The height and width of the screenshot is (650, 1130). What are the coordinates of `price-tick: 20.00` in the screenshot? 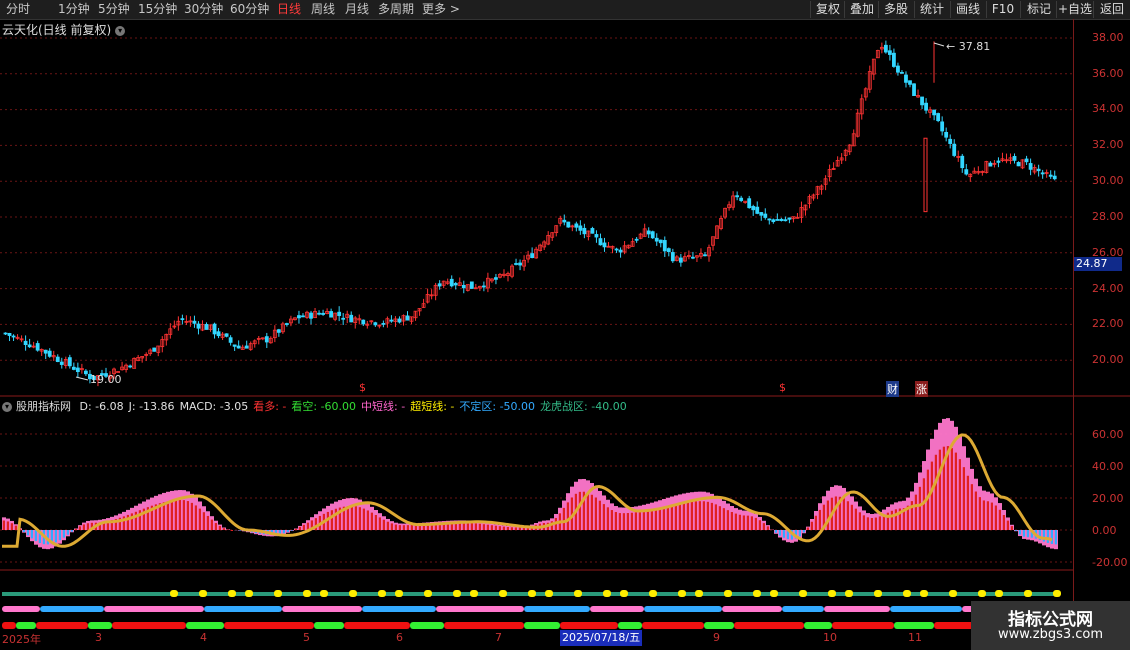 It's located at (1108, 359).